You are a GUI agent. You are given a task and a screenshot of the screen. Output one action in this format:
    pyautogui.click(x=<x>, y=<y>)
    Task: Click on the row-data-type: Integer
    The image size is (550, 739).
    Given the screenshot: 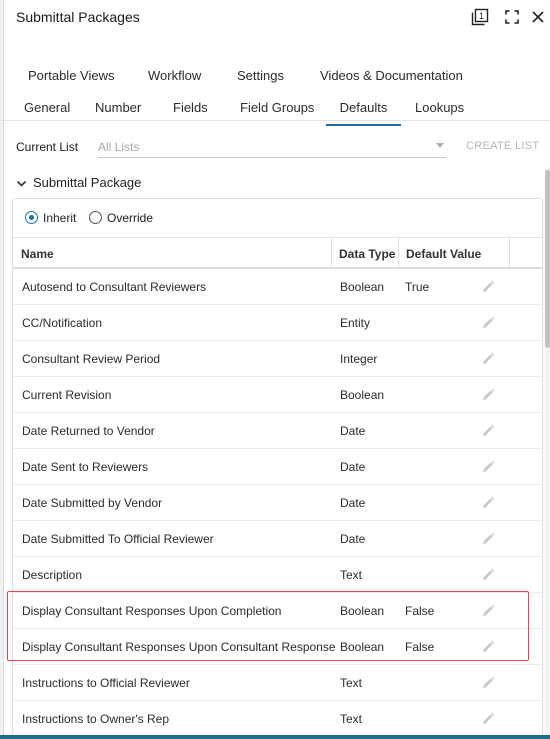 What is the action you would take?
    pyautogui.click(x=359, y=359)
    